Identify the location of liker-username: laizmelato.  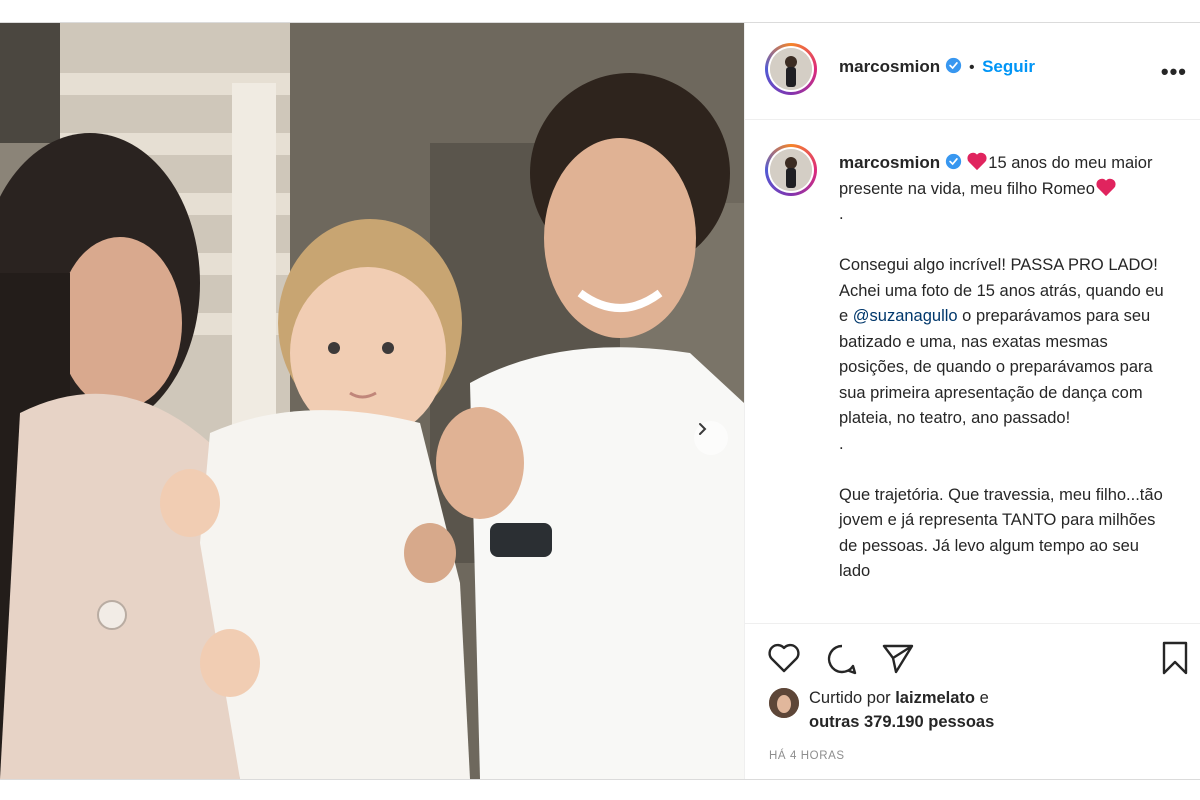
(935, 698).